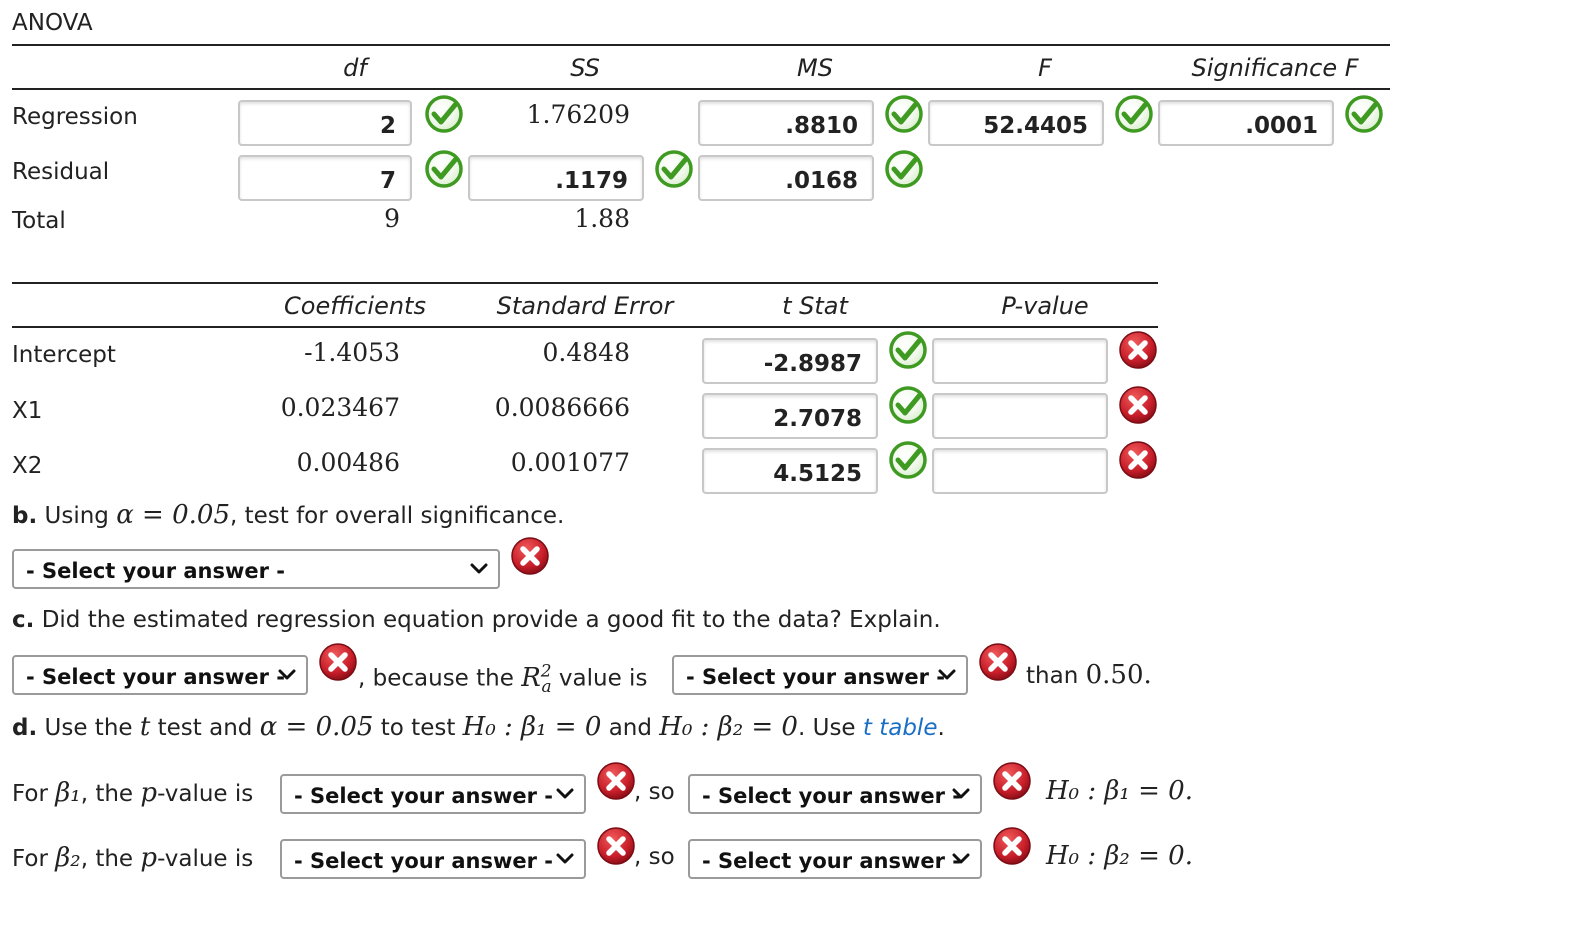 The image size is (1594, 938). What do you see at coordinates (23, 620) in the screenshot?
I see `part-c-letter: c.` at bounding box center [23, 620].